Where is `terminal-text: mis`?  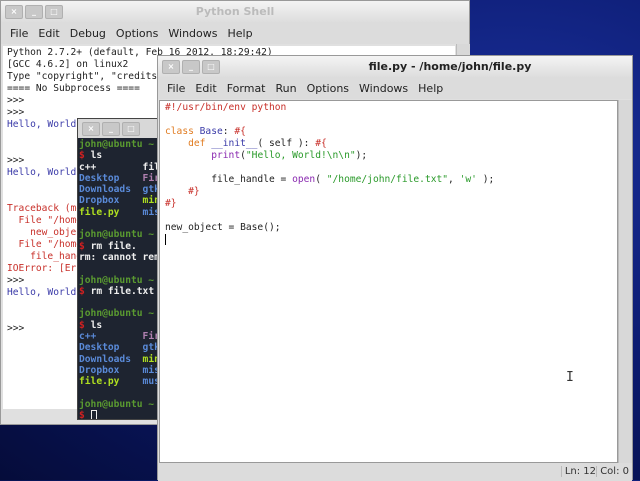
terminal-text: mis is located at coordinates (149, 370).